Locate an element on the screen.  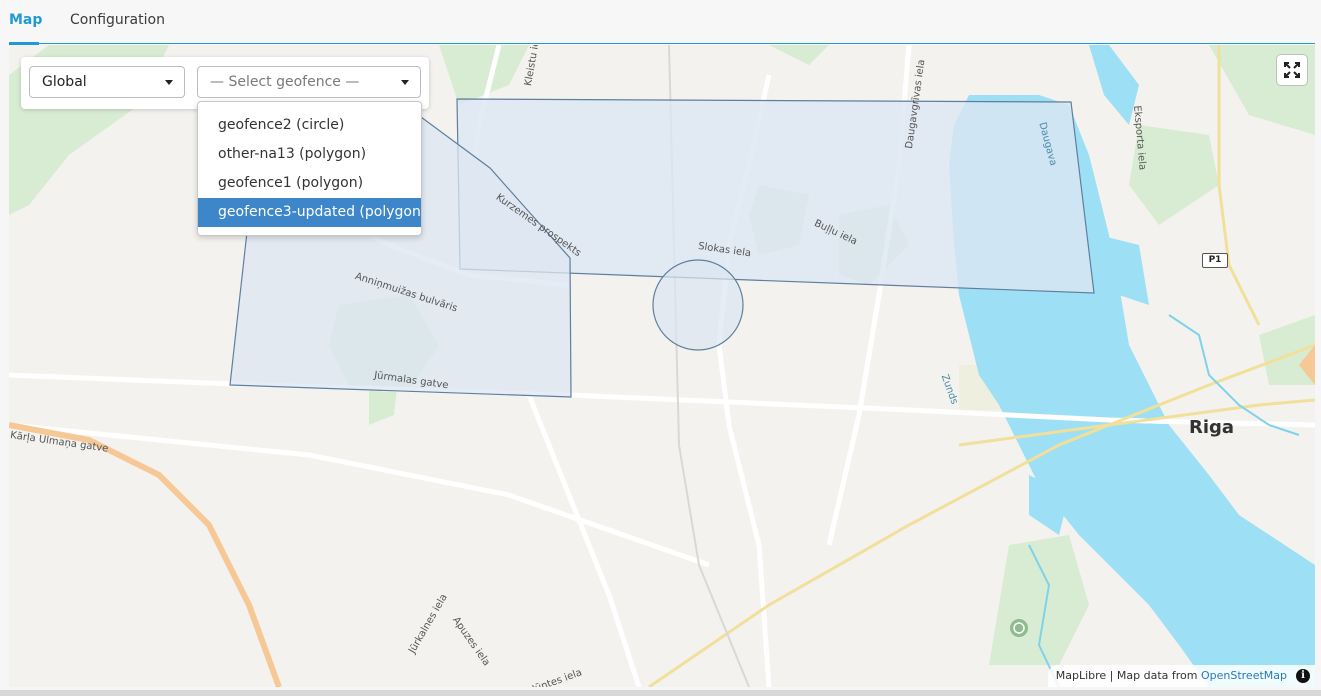
dropdown-option: geofence2 (circle) is located at coordinates (309, 125).